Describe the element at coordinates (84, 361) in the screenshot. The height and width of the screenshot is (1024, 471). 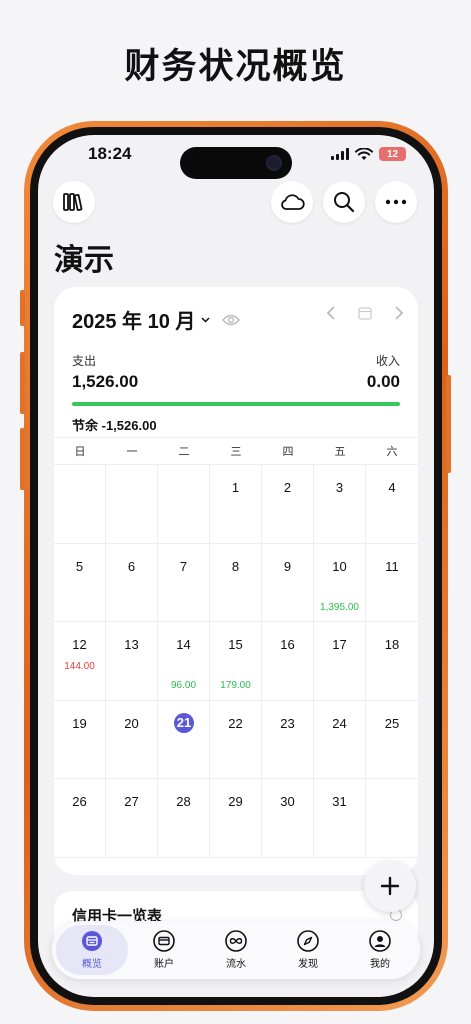
I see `expense-label: 支出` at that location.